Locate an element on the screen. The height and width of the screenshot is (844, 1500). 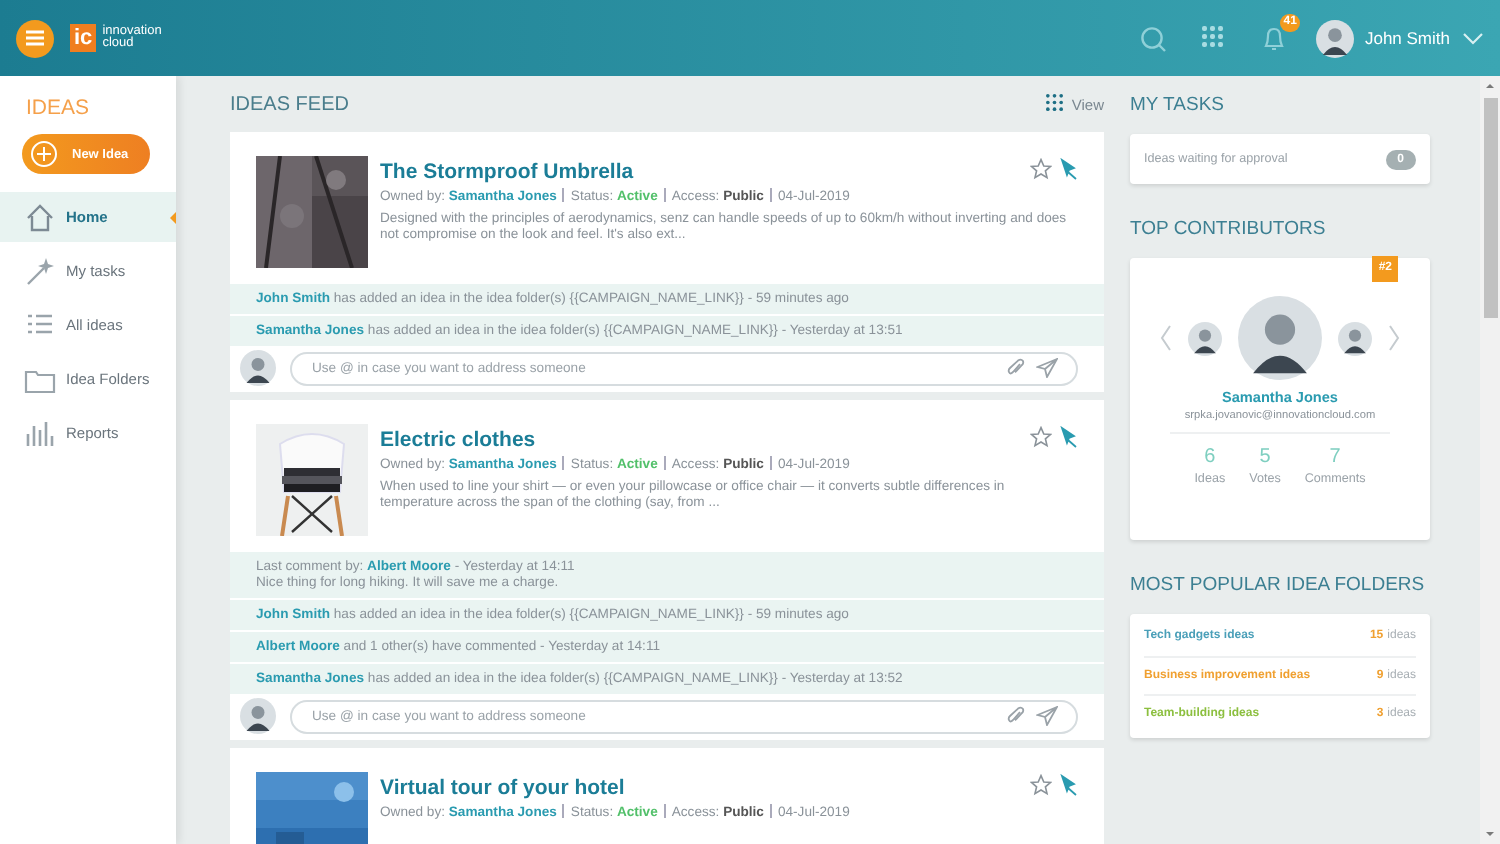
scrollbar-thumb is located at coordinates (1490, 208).